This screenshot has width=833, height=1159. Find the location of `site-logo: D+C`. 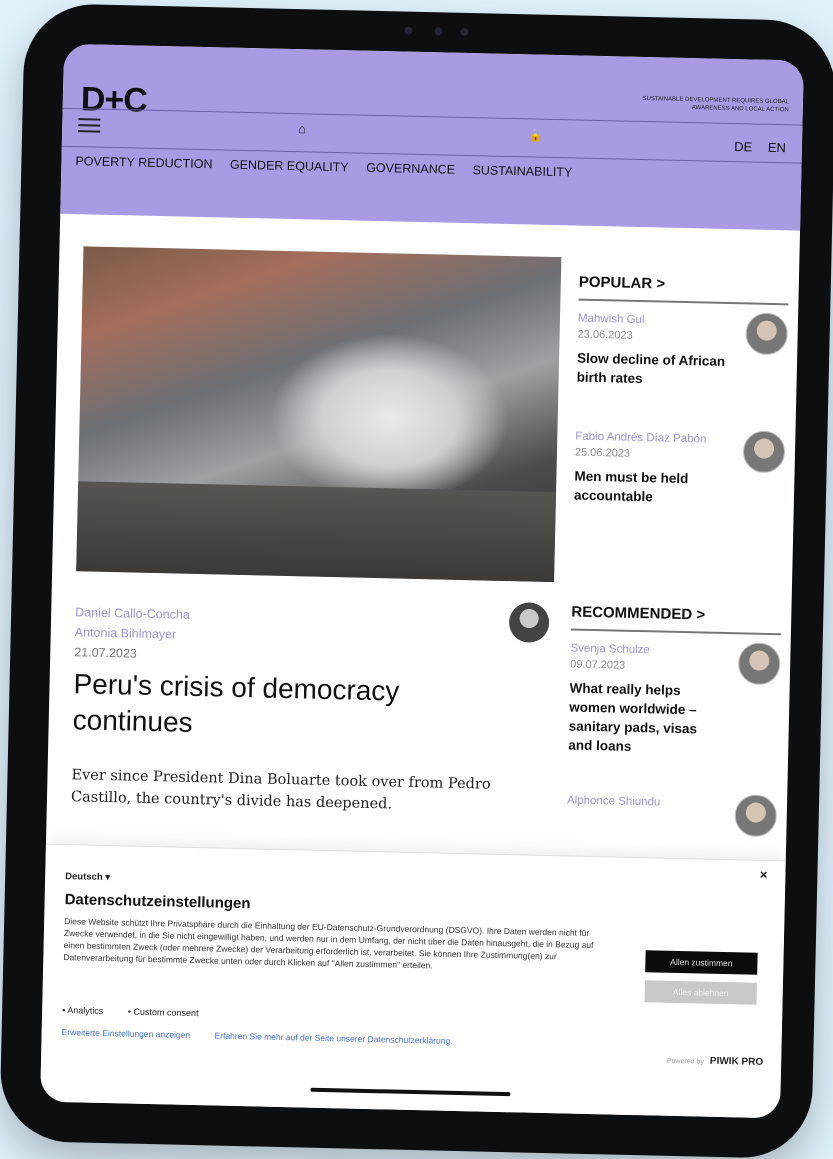

site-logo: D+C is located at coordinates (113, 100).